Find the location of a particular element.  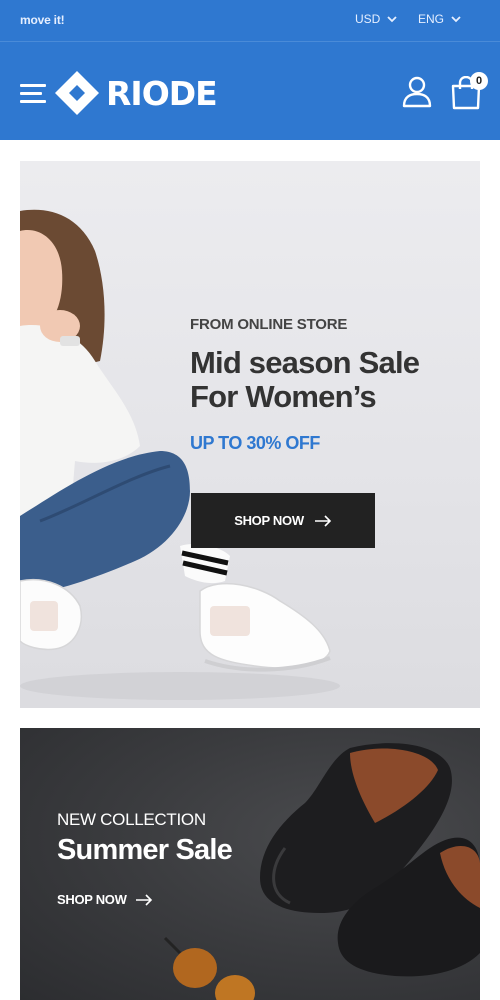

banner-subtitle: NEW COLLECTION is located at coordinates (131, 819).